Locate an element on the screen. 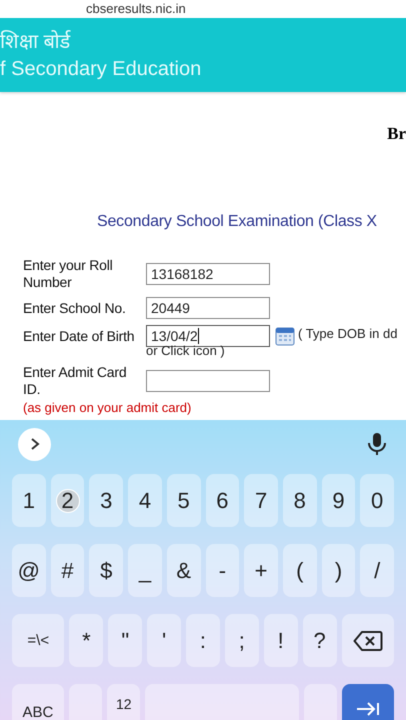 This screenshot has height=720, width=406. backspace-key is located at coordinates (368, 640).